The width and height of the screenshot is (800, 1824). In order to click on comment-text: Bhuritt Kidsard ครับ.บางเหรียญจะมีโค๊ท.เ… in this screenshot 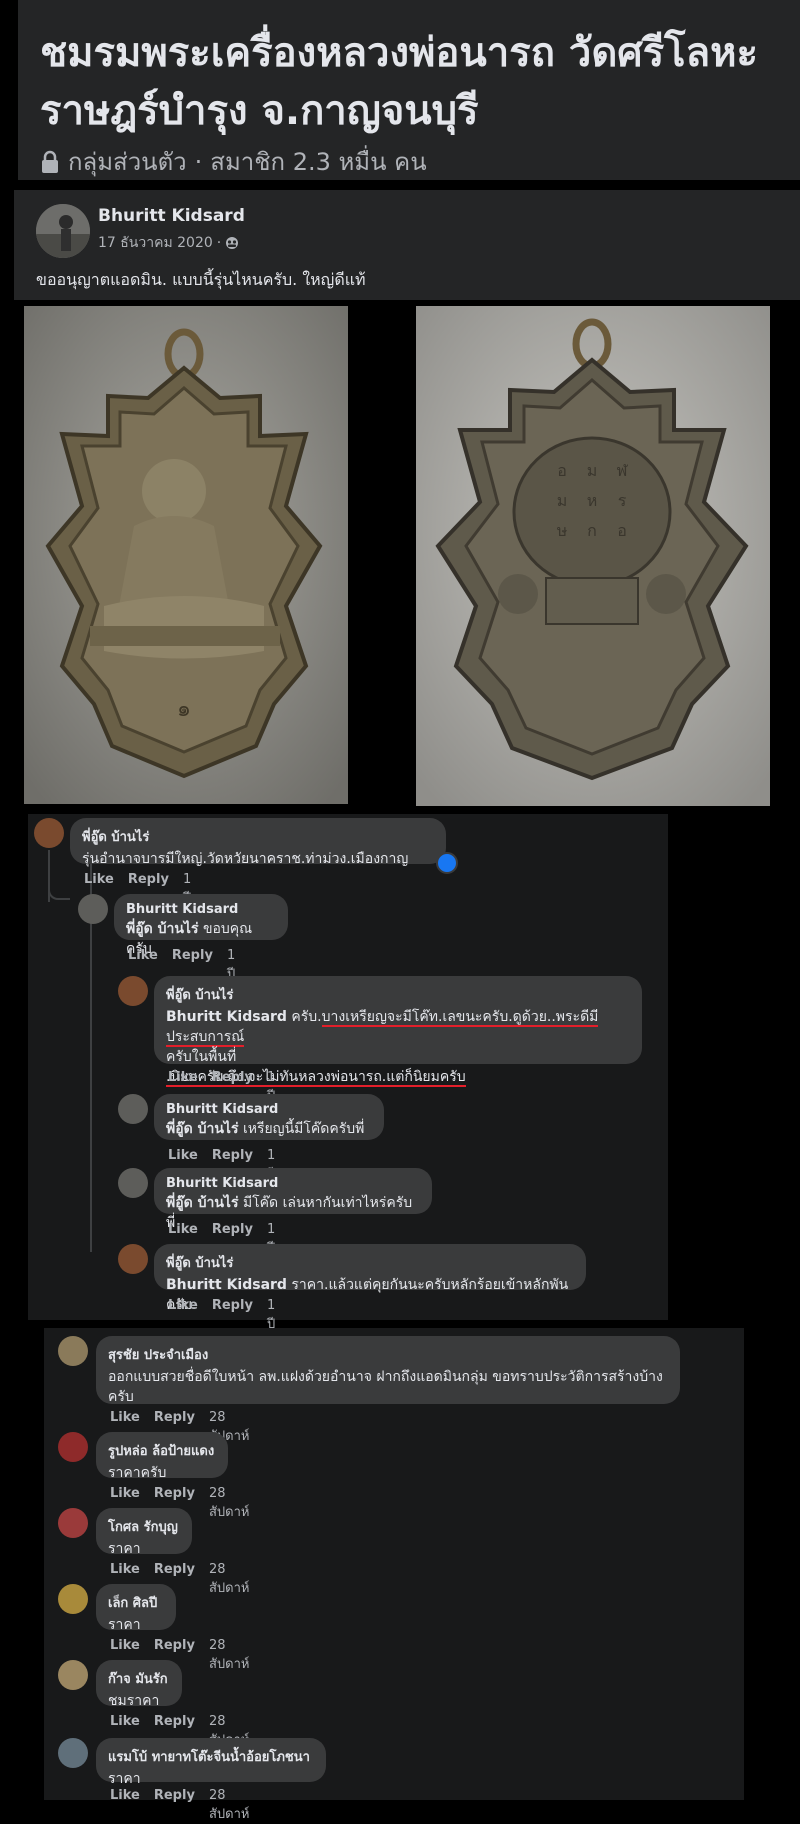, I will do `click(398, 1027)`.